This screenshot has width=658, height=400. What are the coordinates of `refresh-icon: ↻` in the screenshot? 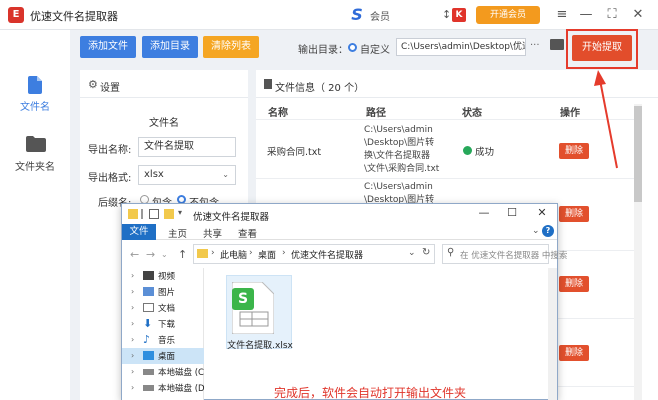 It's located at (426, 252).